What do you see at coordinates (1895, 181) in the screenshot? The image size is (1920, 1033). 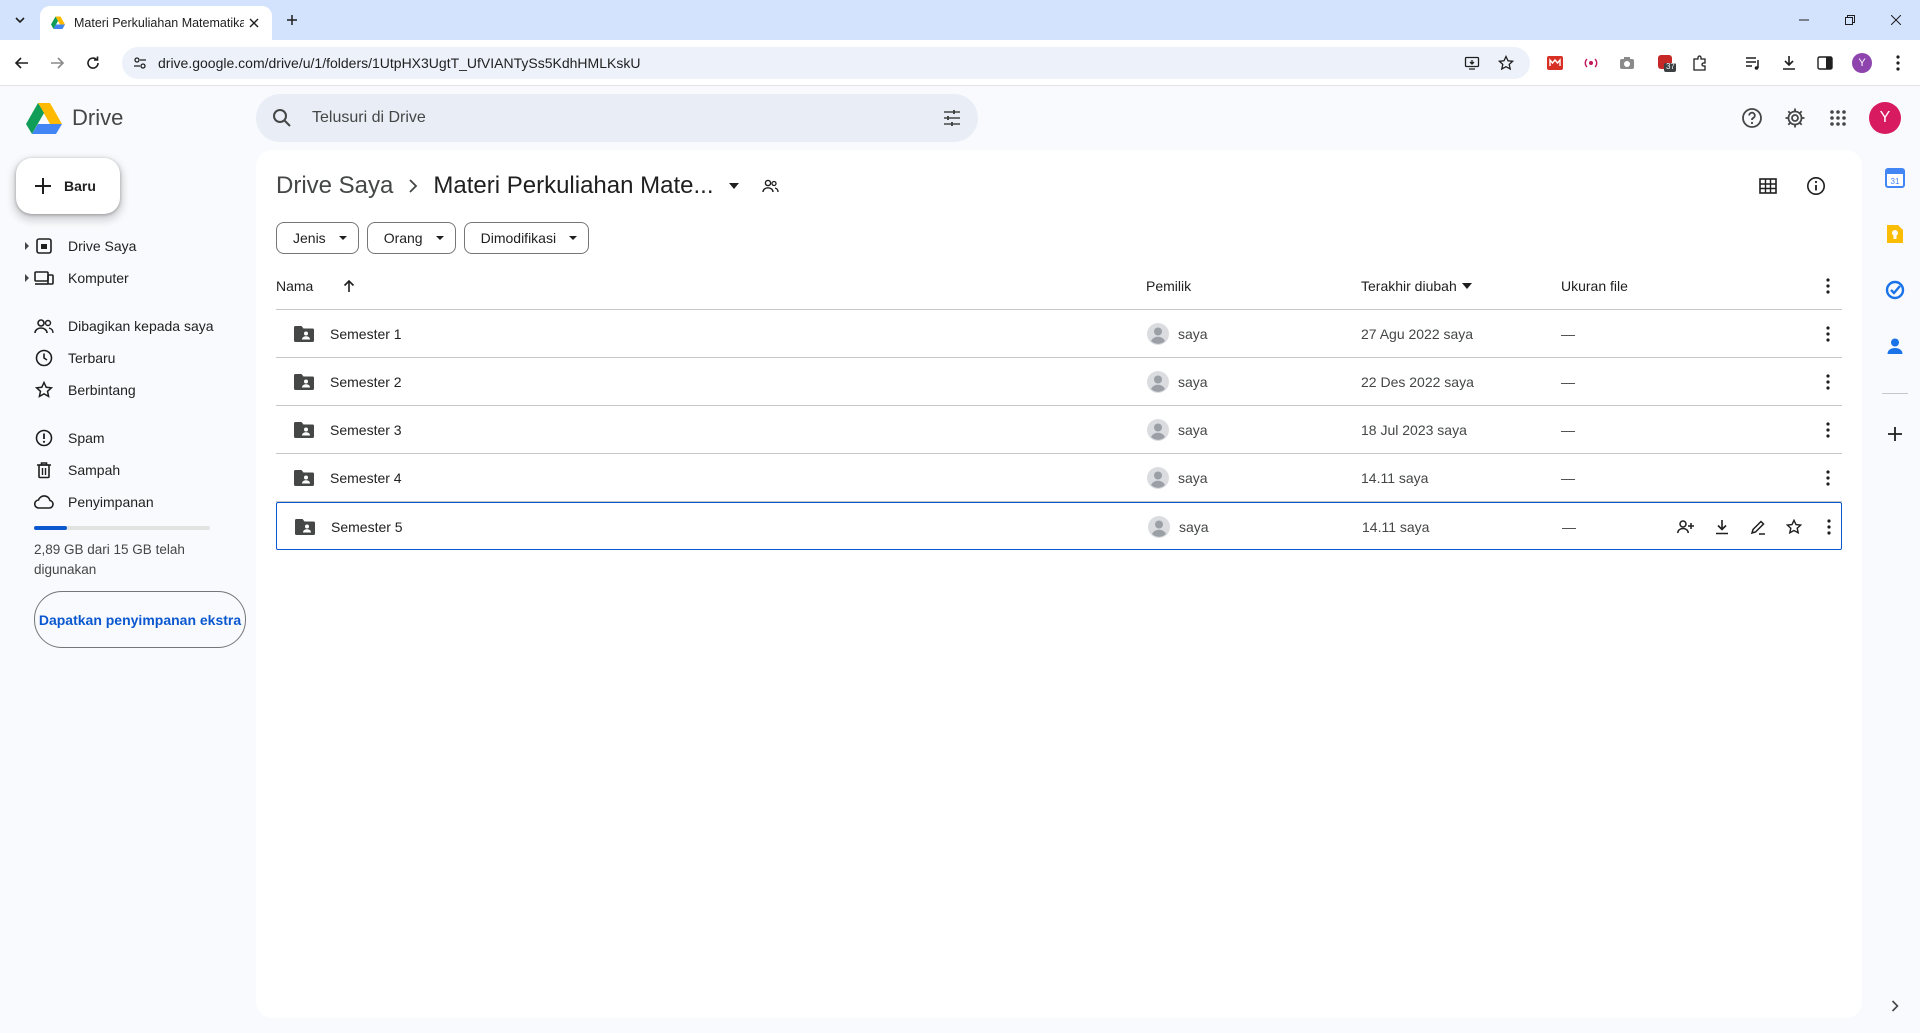 I see `svg-text: 31` at bounding box center [1895, 181].